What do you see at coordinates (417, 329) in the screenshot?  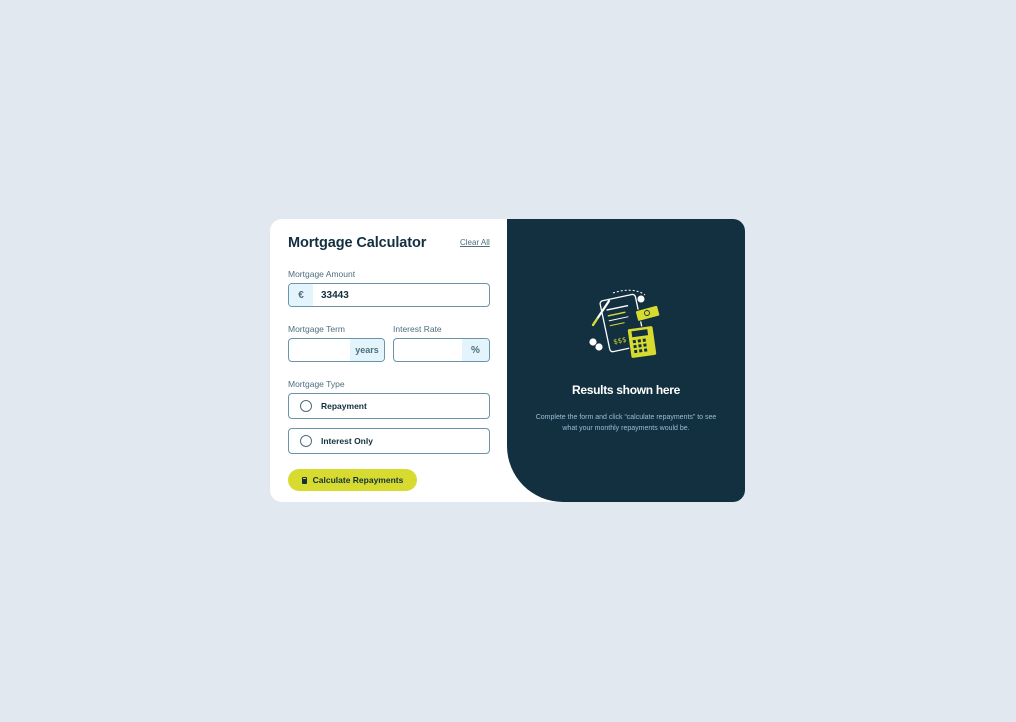 I see `interest-rate-label: Interest Rate` at bounding box center [417, 329].